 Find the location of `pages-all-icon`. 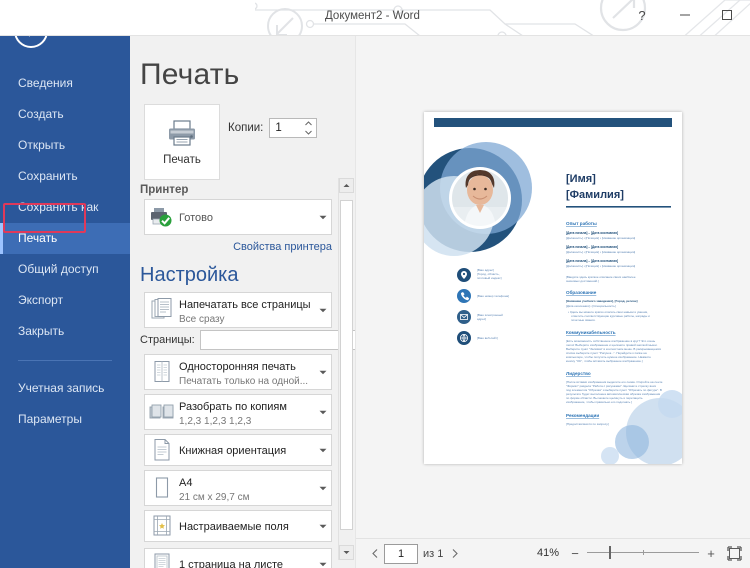

pages-all-icon is located at coordinates (162, 310).